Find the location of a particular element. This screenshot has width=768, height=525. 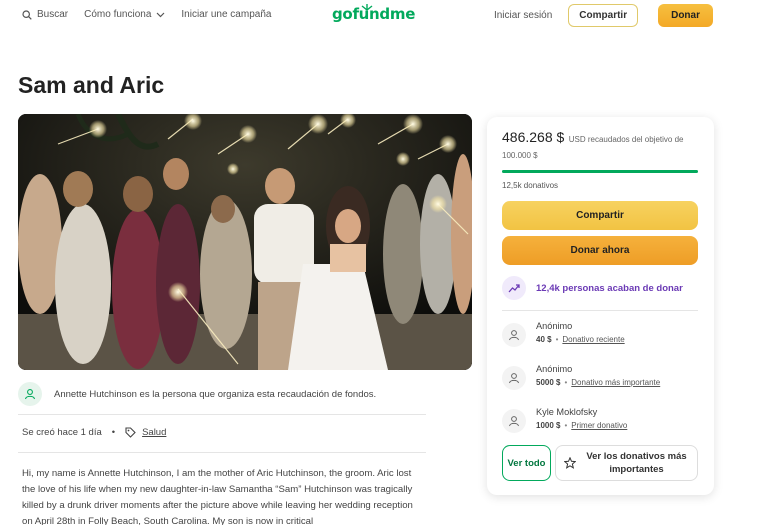

login-link: Iniciar sesión is located at coordinates (523, 15).